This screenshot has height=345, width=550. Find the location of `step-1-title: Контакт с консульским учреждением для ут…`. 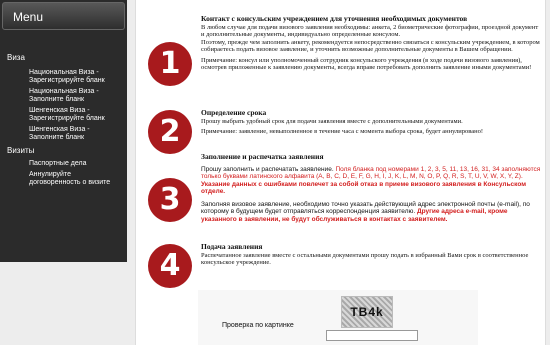

step-1-title: Контакт с консульским учреждением для ут… is located at coordinates (334, 18).